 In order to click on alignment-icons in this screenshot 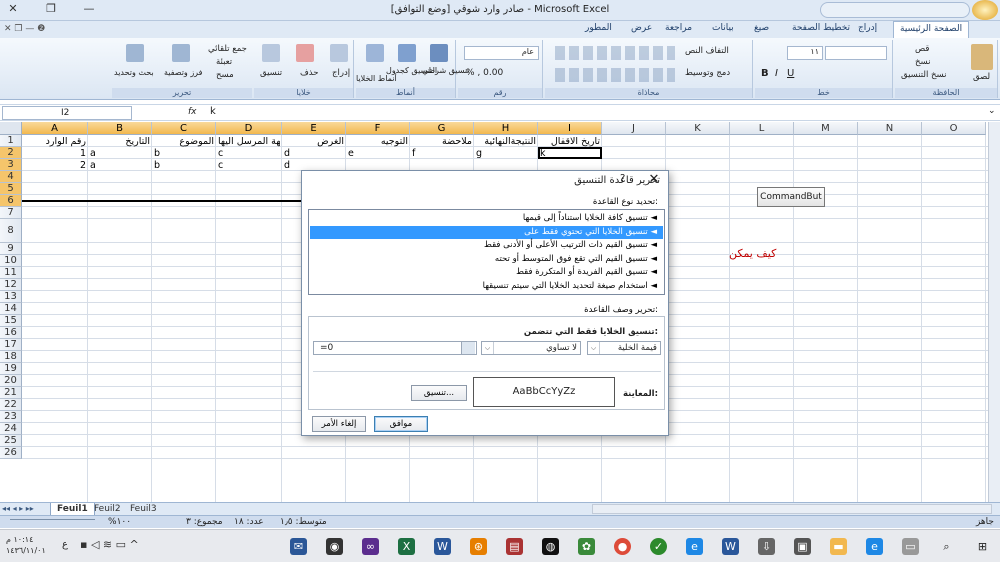, I will do `click(615, 53)`.